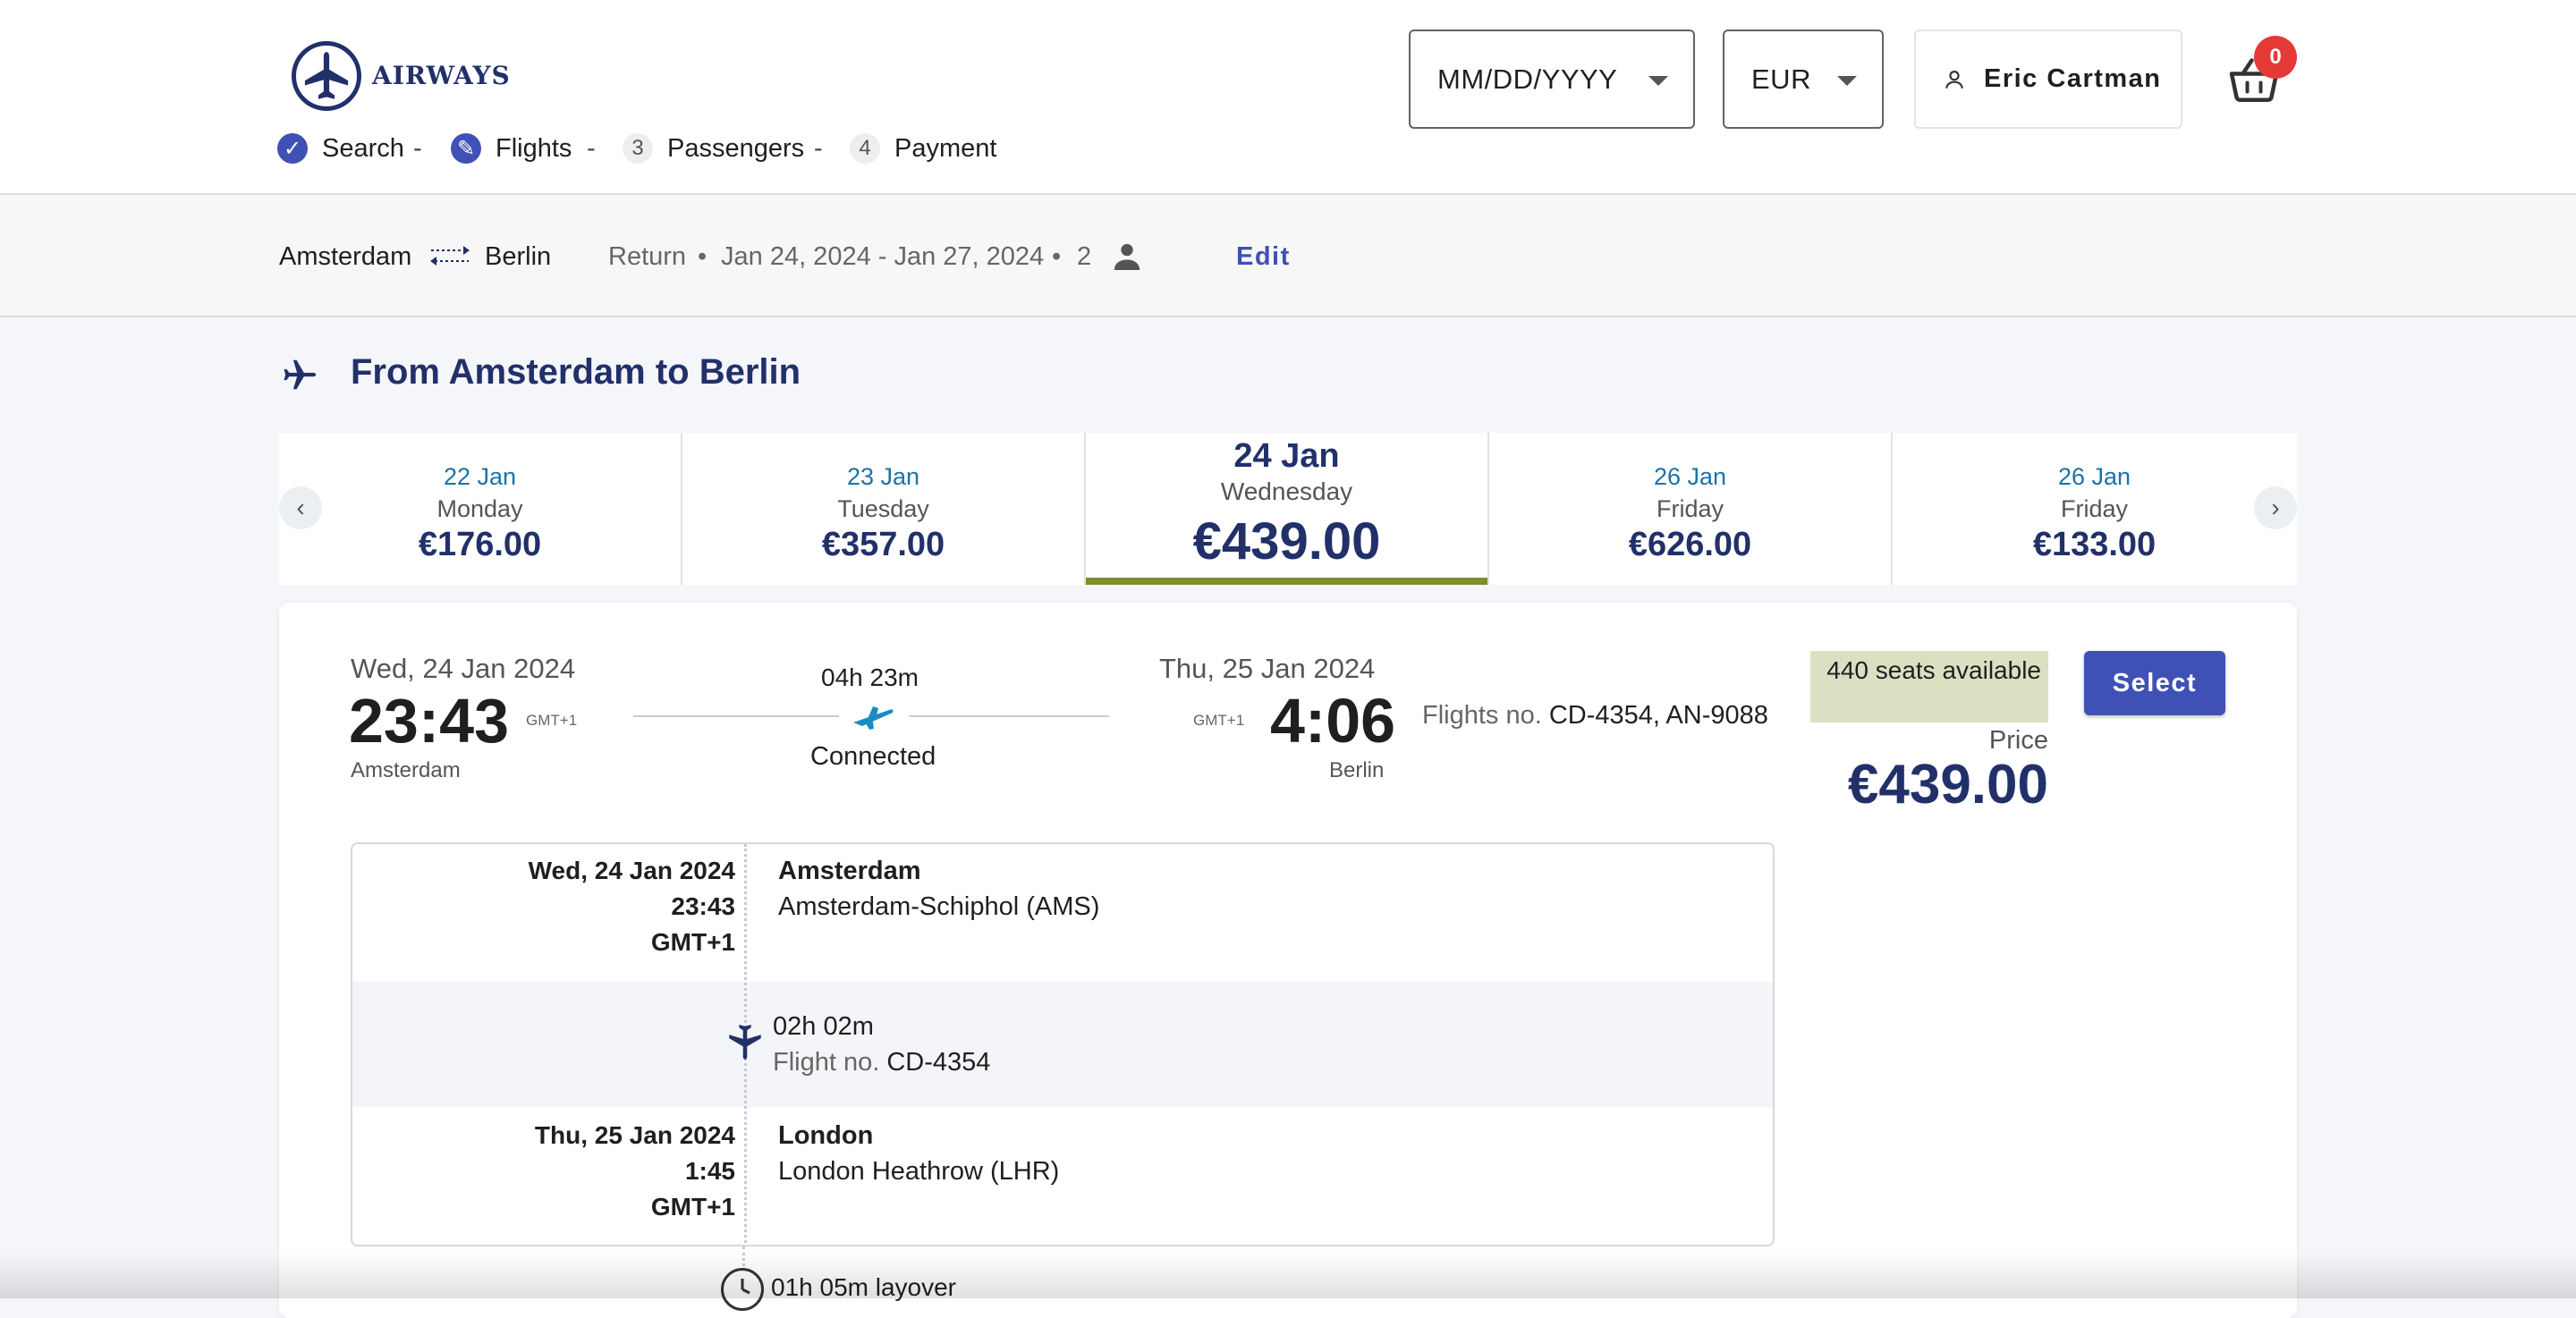 This screenshot has width=2576, height=1318. What do you see at coordinates (849, 871) in the screenshot?
I see `segment-departure-city: Amsterdam` at bounding box center [849, 871].